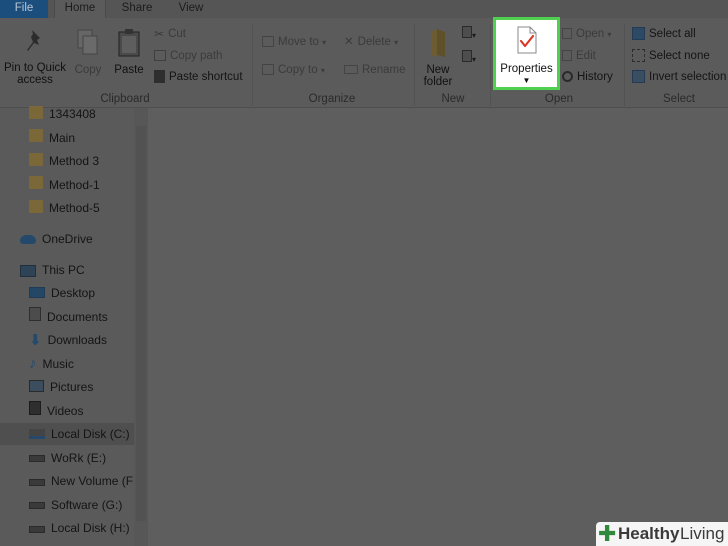  I want to click on nav-item: Videos, so click(56, 411).